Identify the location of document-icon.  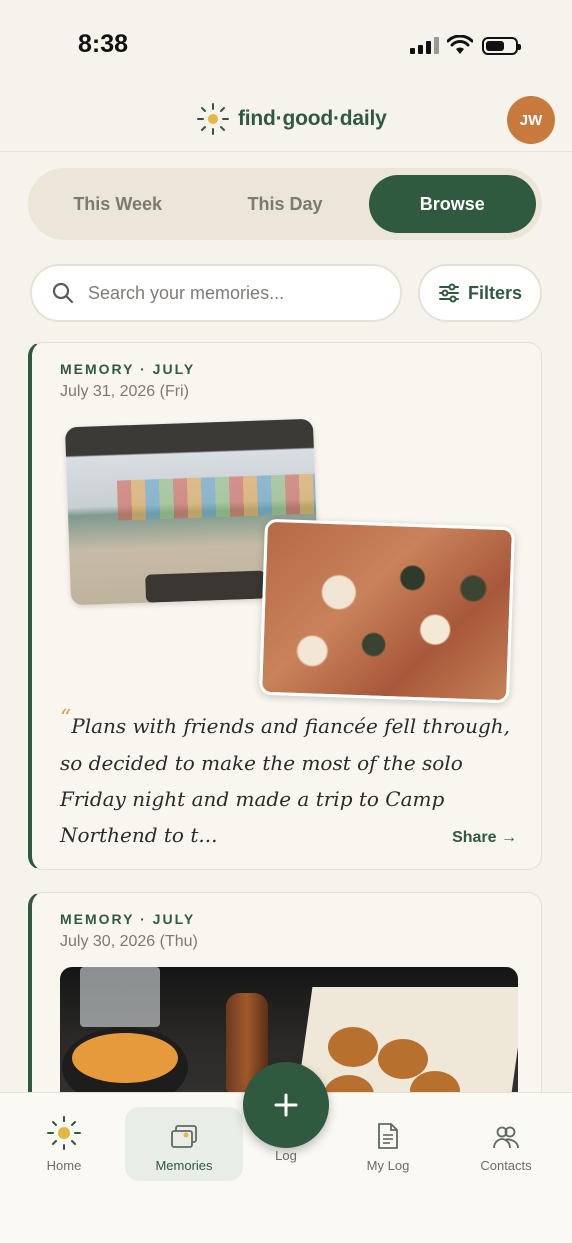
(388, 1136).